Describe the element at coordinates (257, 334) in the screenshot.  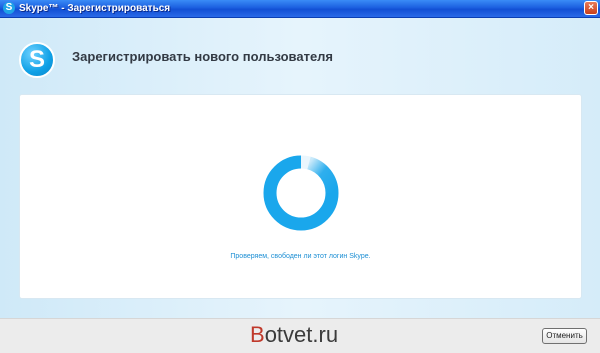
I see `watermark-letter: B` at that location.